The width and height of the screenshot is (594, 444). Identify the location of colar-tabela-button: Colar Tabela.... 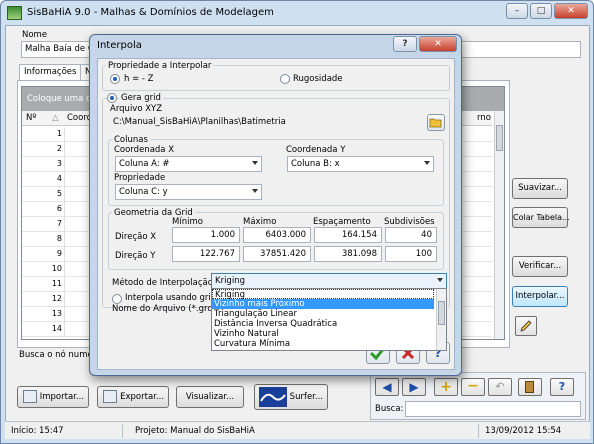
(541, 217).